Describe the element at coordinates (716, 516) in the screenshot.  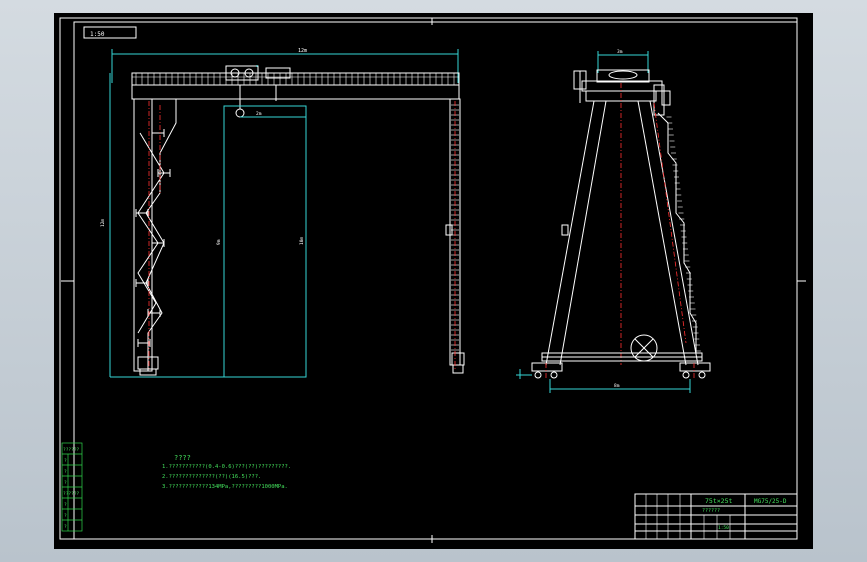
I see `title-block: 75t×25t ?????? MG75/25-D 1:50` at that location.